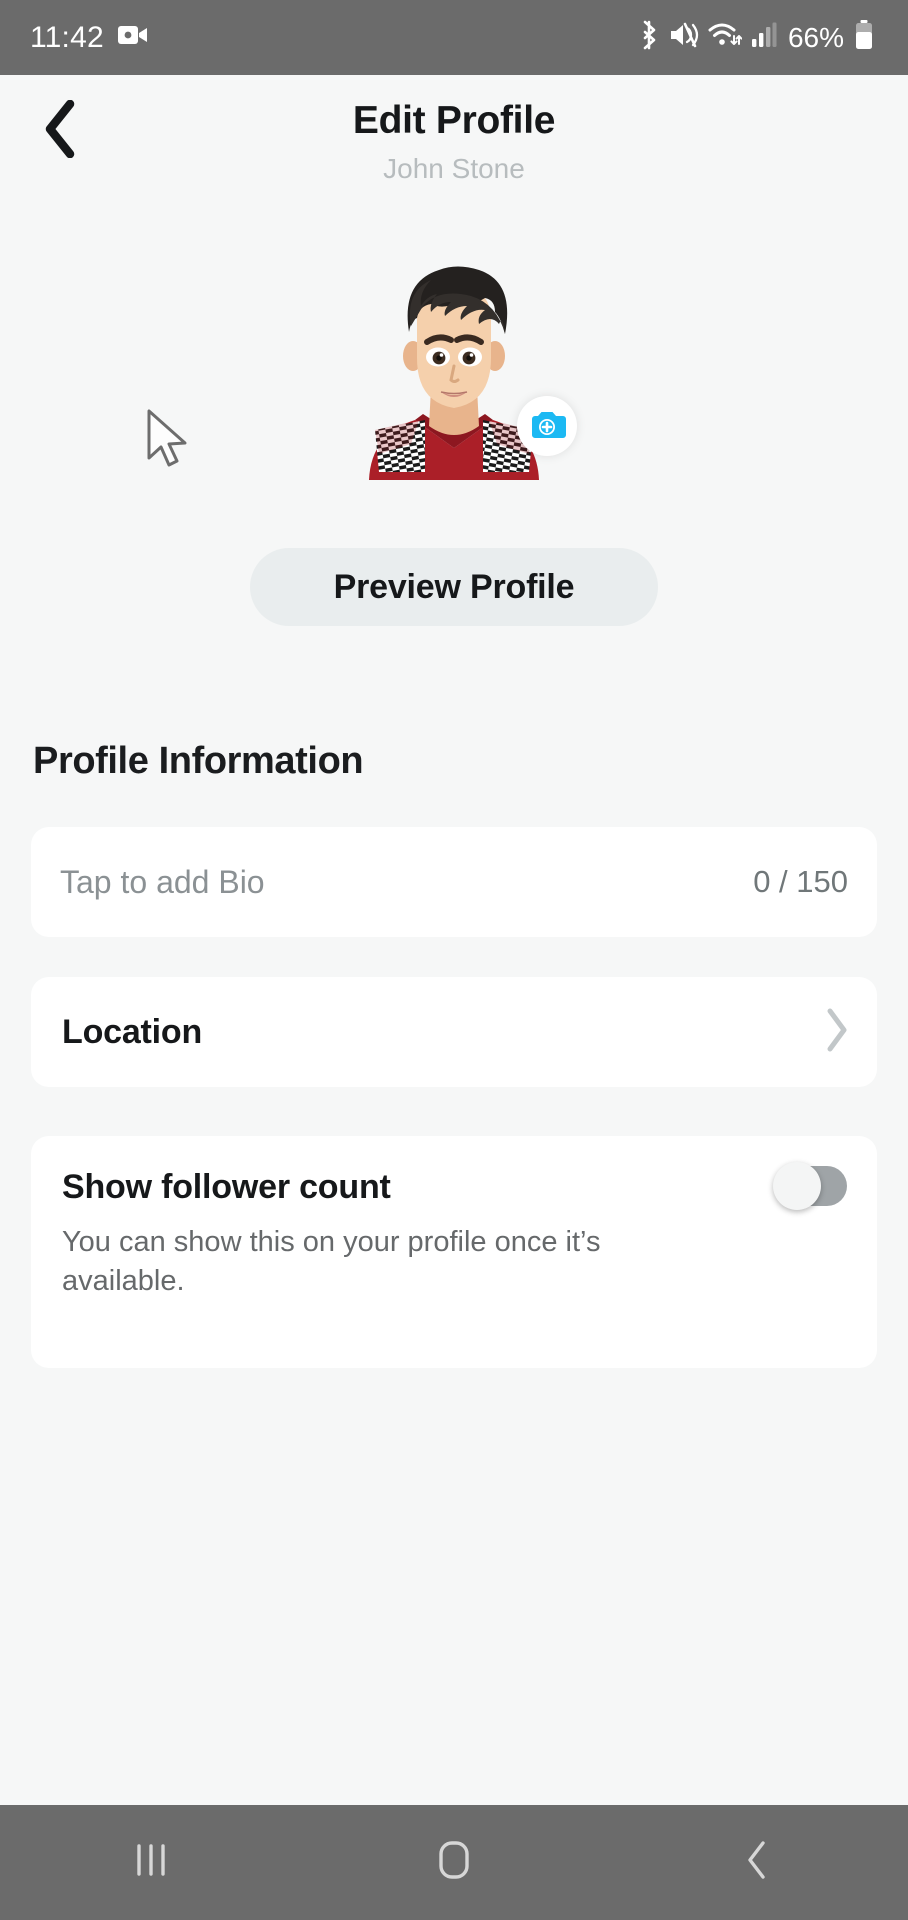 This screenshot has height=1920, width=908. I want to click on show-follower-count-header: Show follower count, so click(454, 1186).